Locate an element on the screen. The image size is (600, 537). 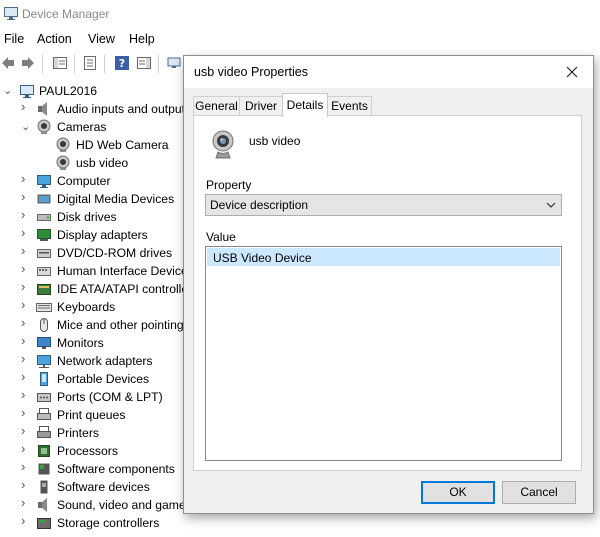
tree-item: › Software devices is located at coordinates (91, 487).